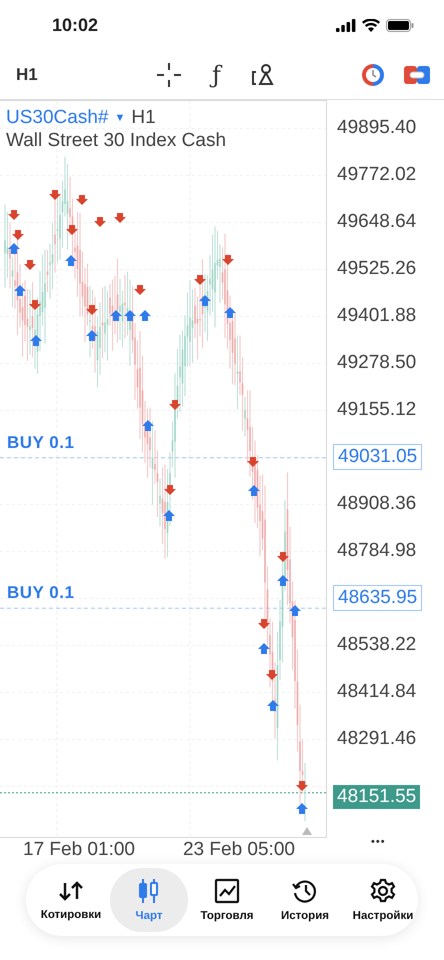 Image resolution: width=444 pixels, height=960 pixels. I want to click on price-label: 49155.12, so click(377, 410).